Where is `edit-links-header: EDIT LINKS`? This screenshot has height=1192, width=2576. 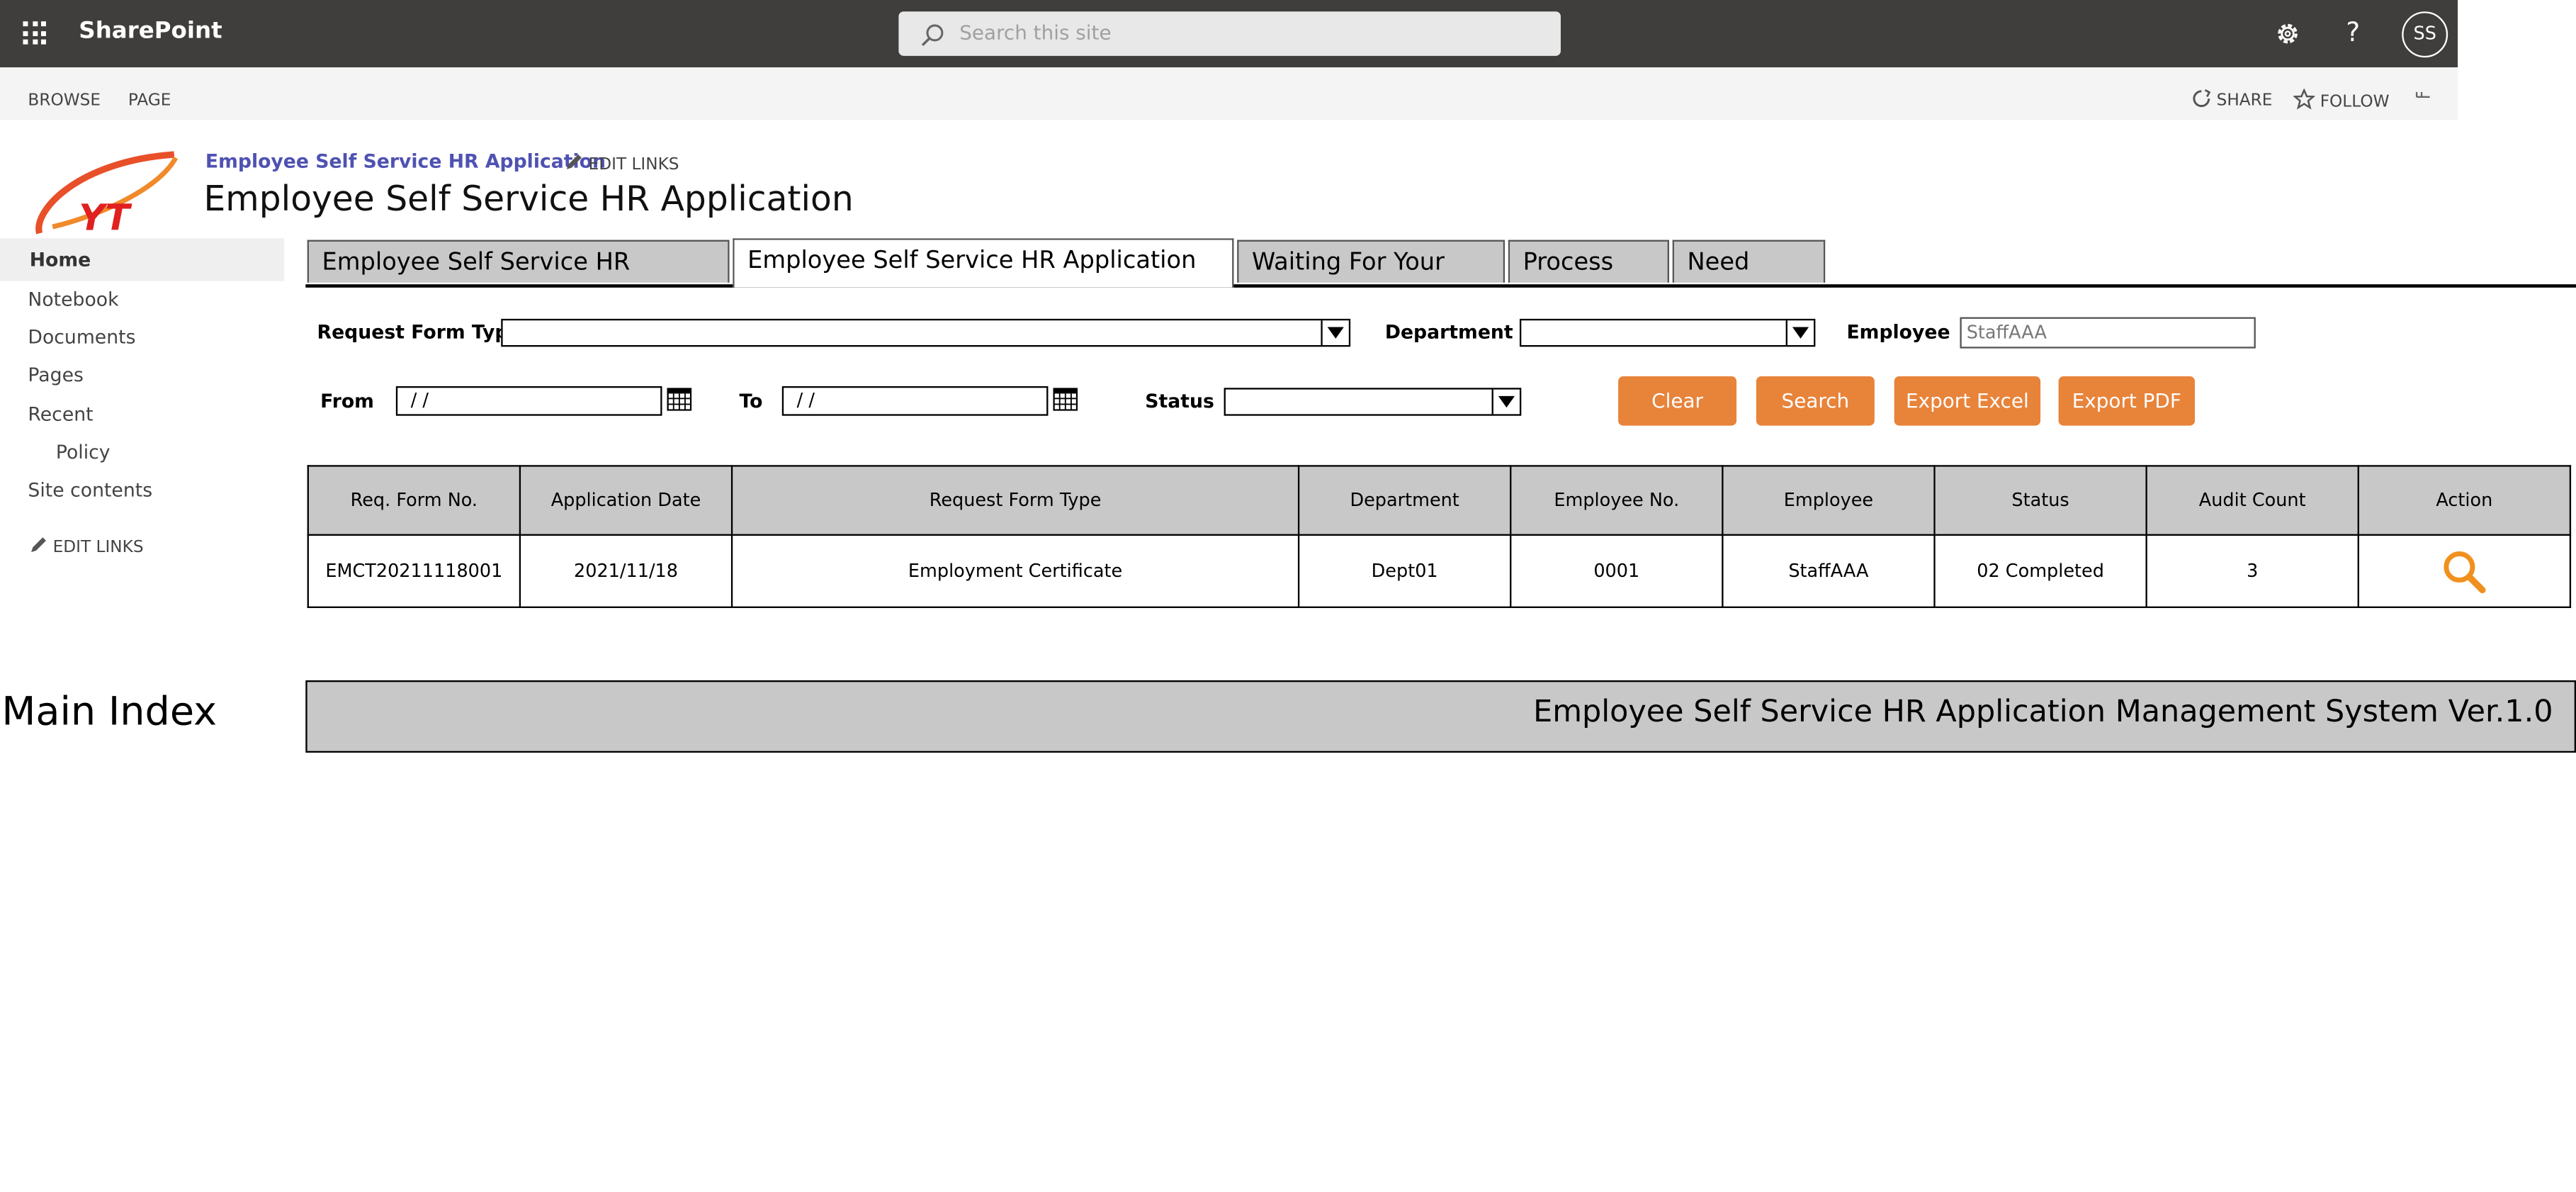 edit-links-header: EDIT LINKS is located at coordinates (622, 163).